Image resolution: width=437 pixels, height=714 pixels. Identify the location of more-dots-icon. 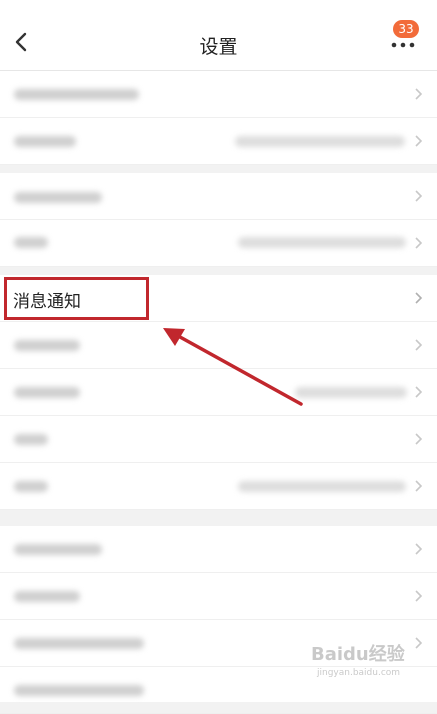
(403, 45).